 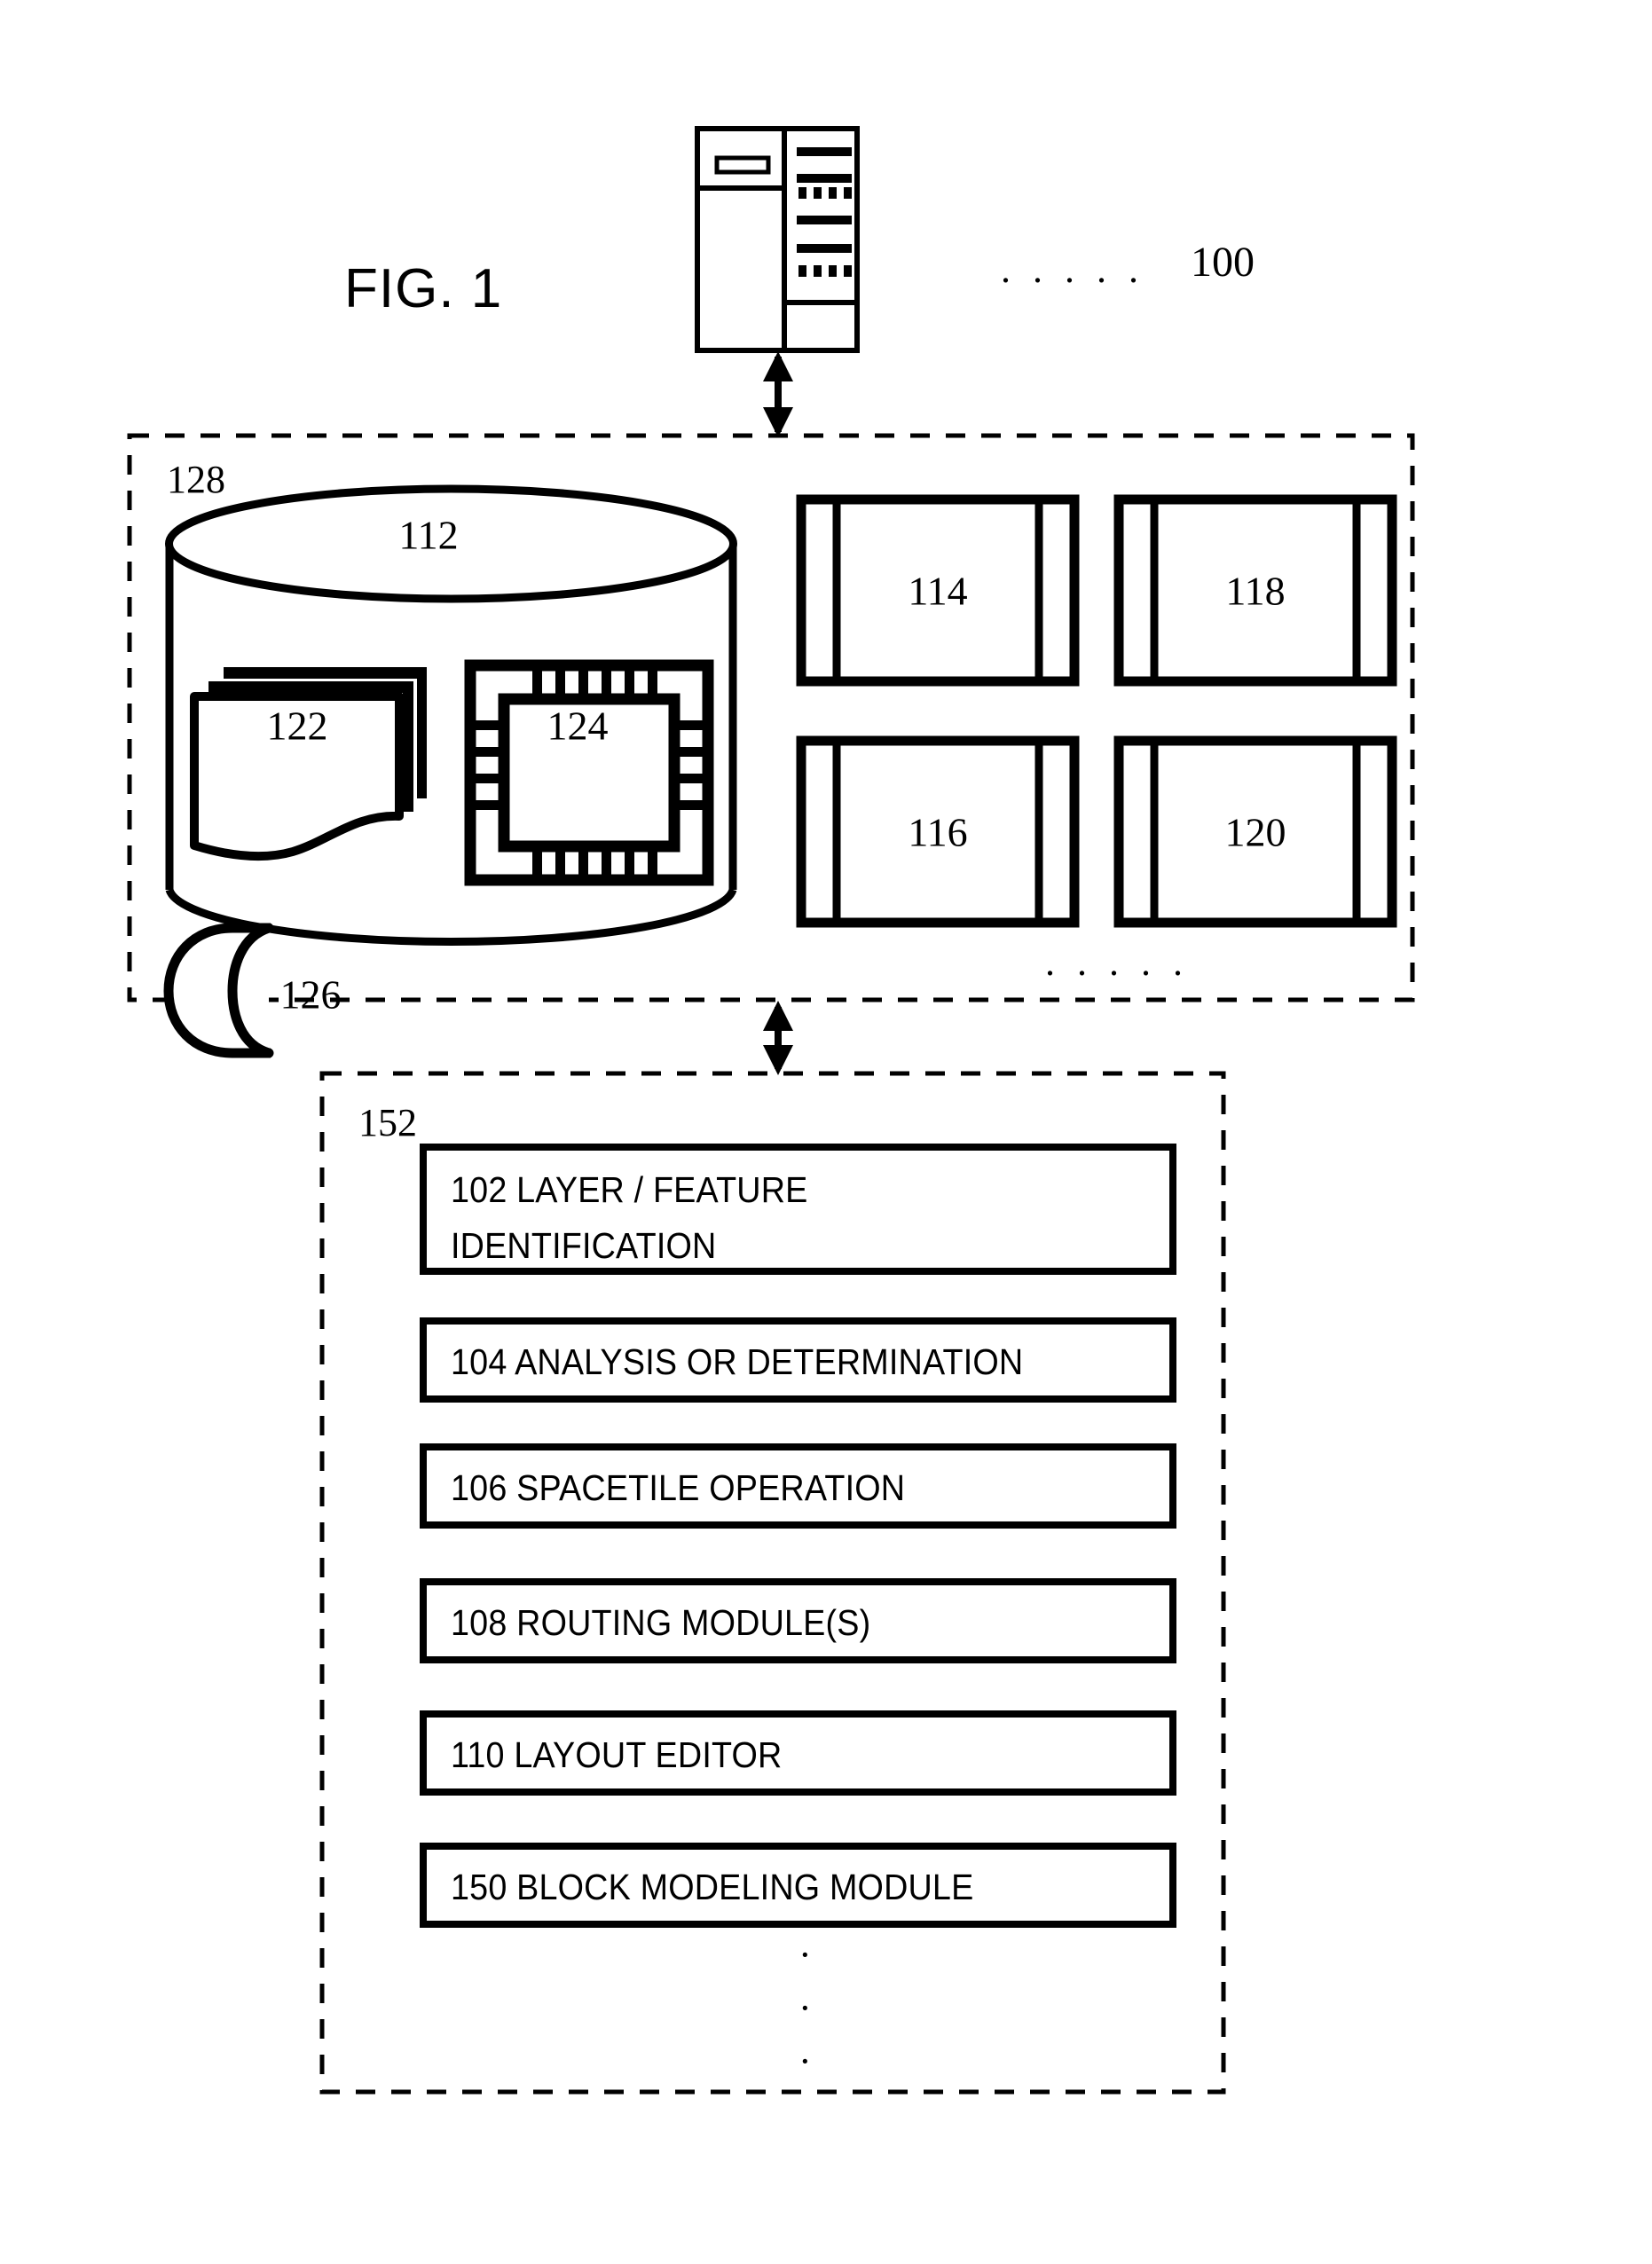 What do you see at coordinates (629, 1189) in the screenshot?
I see `module-label-102-line1: 102 LAYER / FEATURE` at bounding box center [629, 1189].